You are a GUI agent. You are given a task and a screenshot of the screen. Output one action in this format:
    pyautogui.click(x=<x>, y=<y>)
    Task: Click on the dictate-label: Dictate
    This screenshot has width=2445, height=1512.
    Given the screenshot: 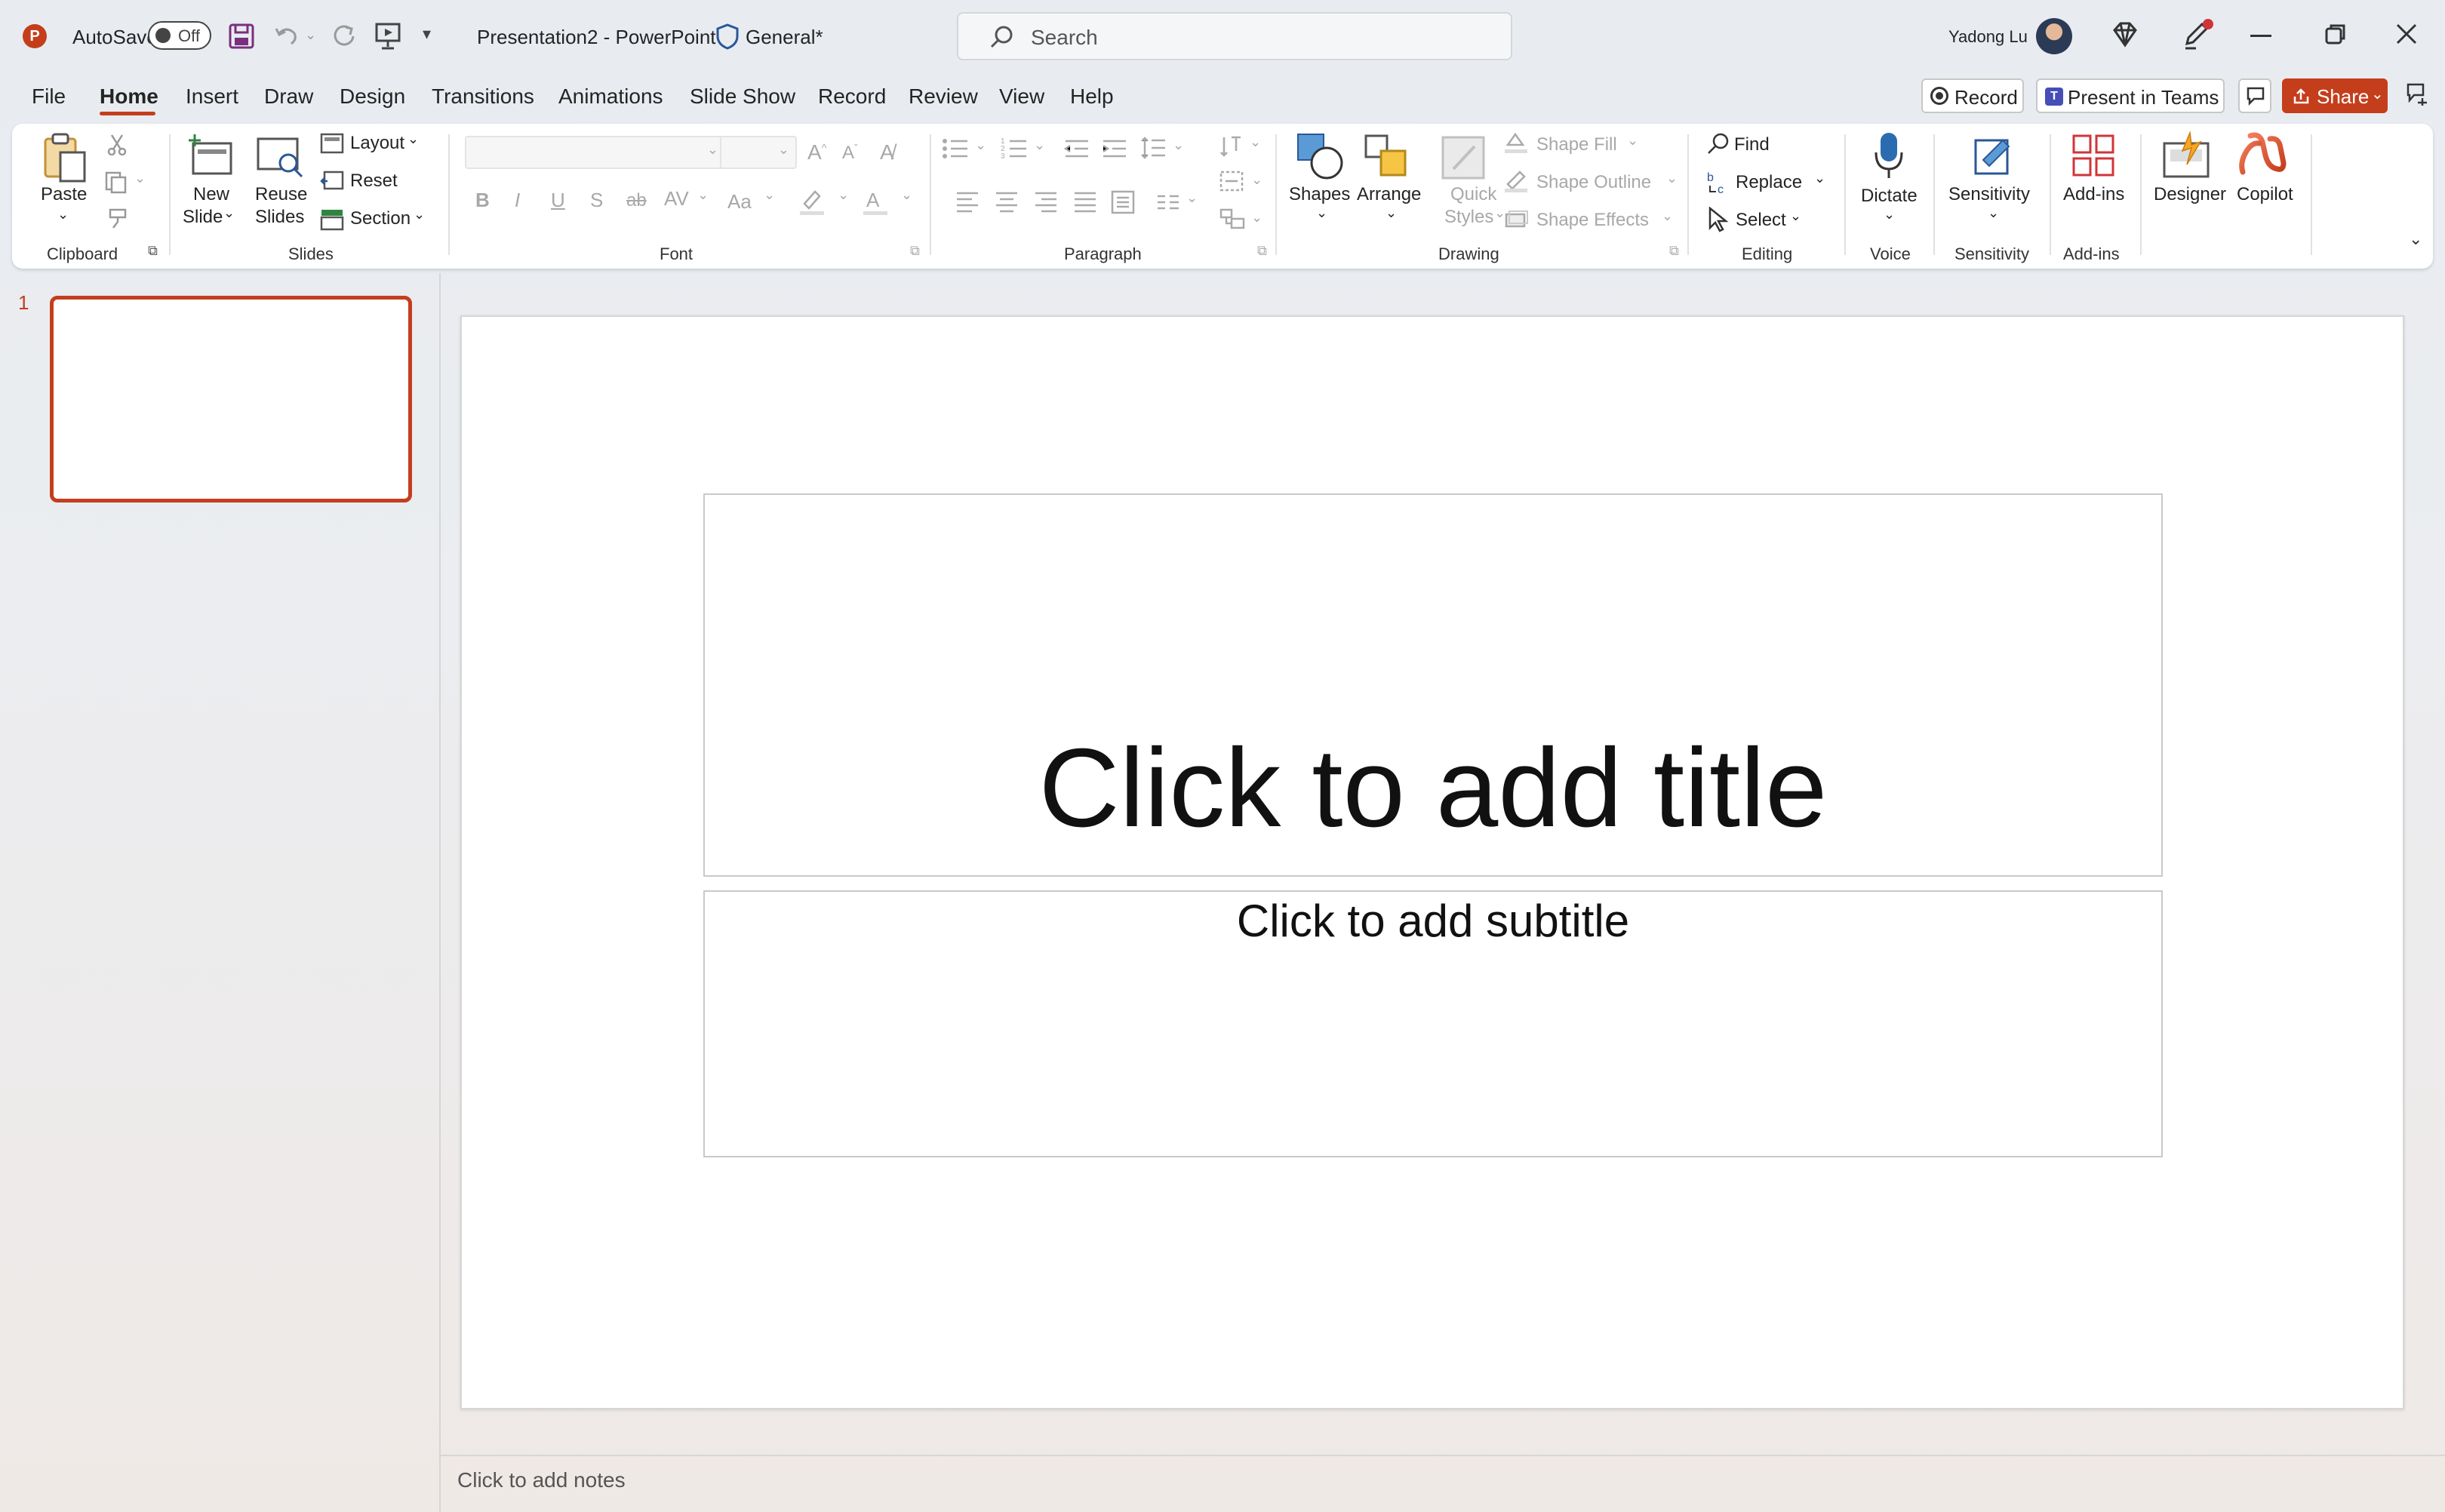 What is the action you would take?
    pyautogui.click(x=1889, y=196)
    